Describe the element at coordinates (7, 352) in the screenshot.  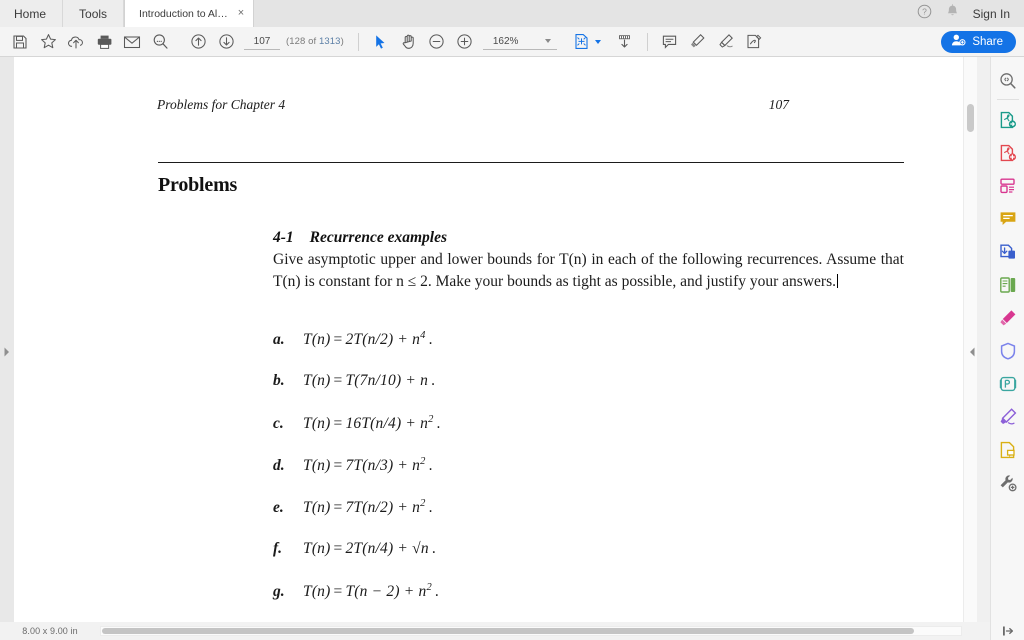
I see `left-pane-expand-icon` at that location.